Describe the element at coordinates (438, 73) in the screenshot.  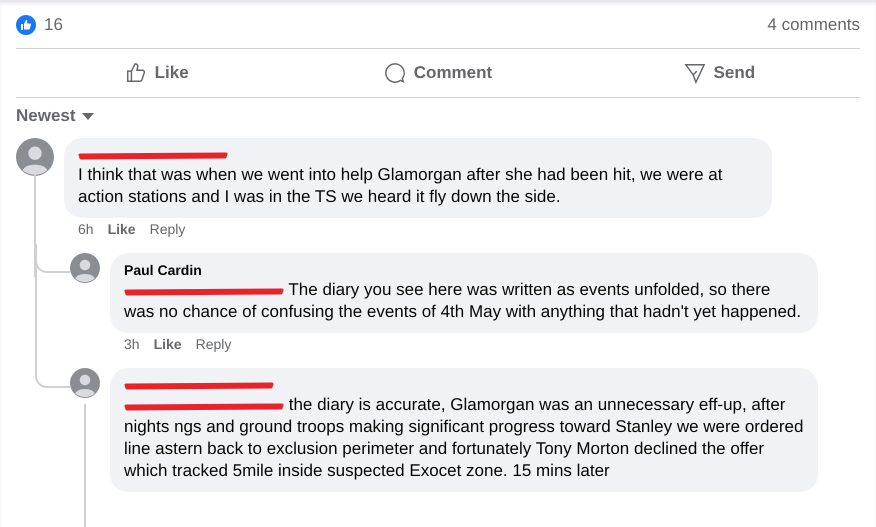
I see `comment-button: Comment` at that location.